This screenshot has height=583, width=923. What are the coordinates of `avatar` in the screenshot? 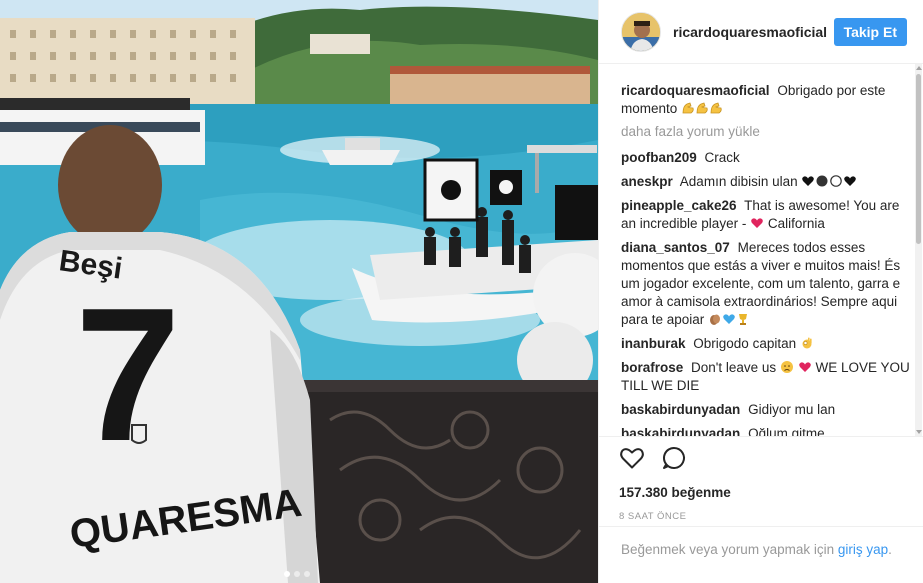 It's located at (641, 31).